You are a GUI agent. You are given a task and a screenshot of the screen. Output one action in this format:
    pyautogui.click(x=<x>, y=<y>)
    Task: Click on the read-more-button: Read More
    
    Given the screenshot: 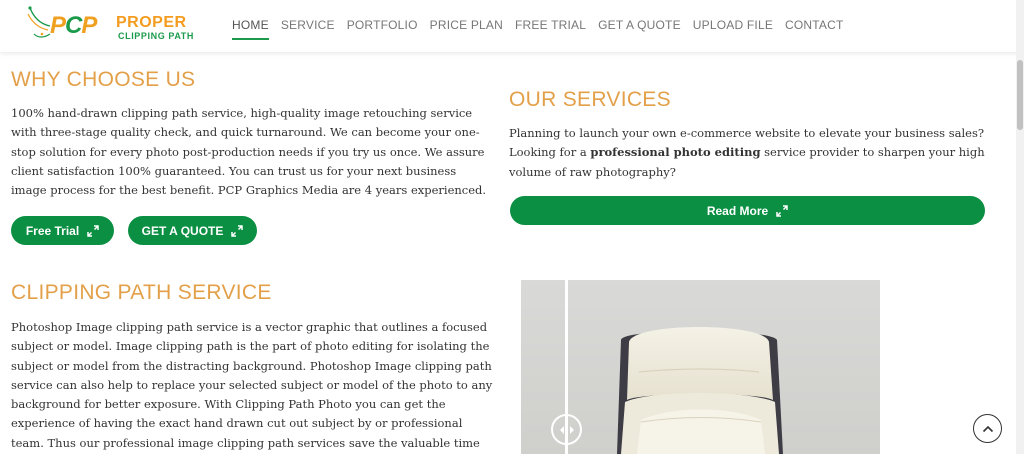 What is the action you would take?
    pyautogui.click(x=747, y=210)
    